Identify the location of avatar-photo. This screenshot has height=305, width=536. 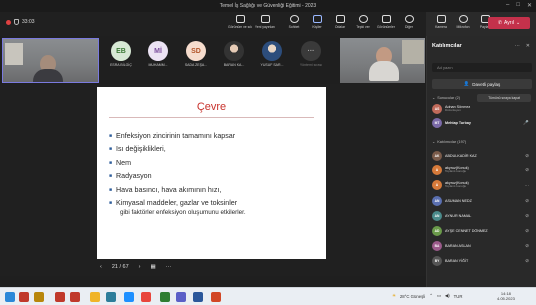
(234, 51).